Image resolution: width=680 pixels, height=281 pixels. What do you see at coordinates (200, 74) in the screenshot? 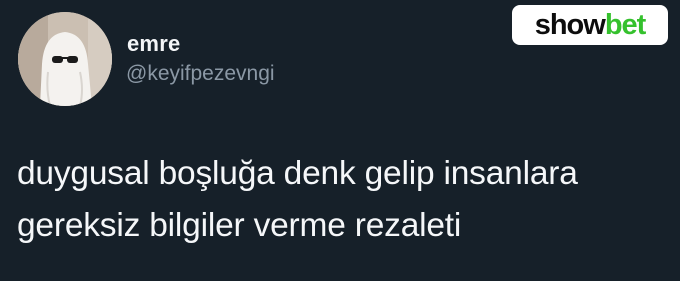
I see `user-handle: @keyifpezevngi` at bounding box center [200, 74].